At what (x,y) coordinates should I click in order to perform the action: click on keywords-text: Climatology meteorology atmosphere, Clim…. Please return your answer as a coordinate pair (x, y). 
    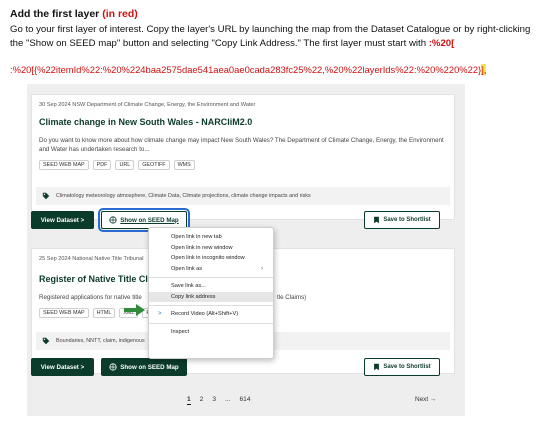
    Looking at the image, I should click on (183, 196).